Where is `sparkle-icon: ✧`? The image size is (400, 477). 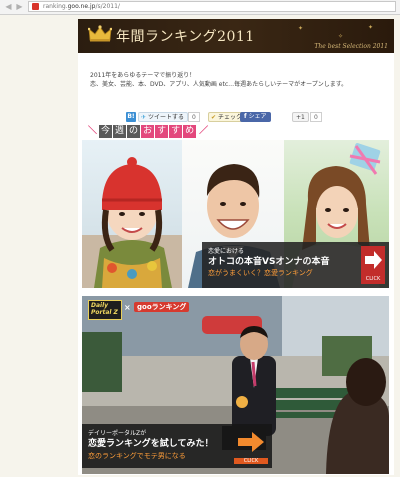
sparkle-icon: ✧ is located at coordinates (341, 36).